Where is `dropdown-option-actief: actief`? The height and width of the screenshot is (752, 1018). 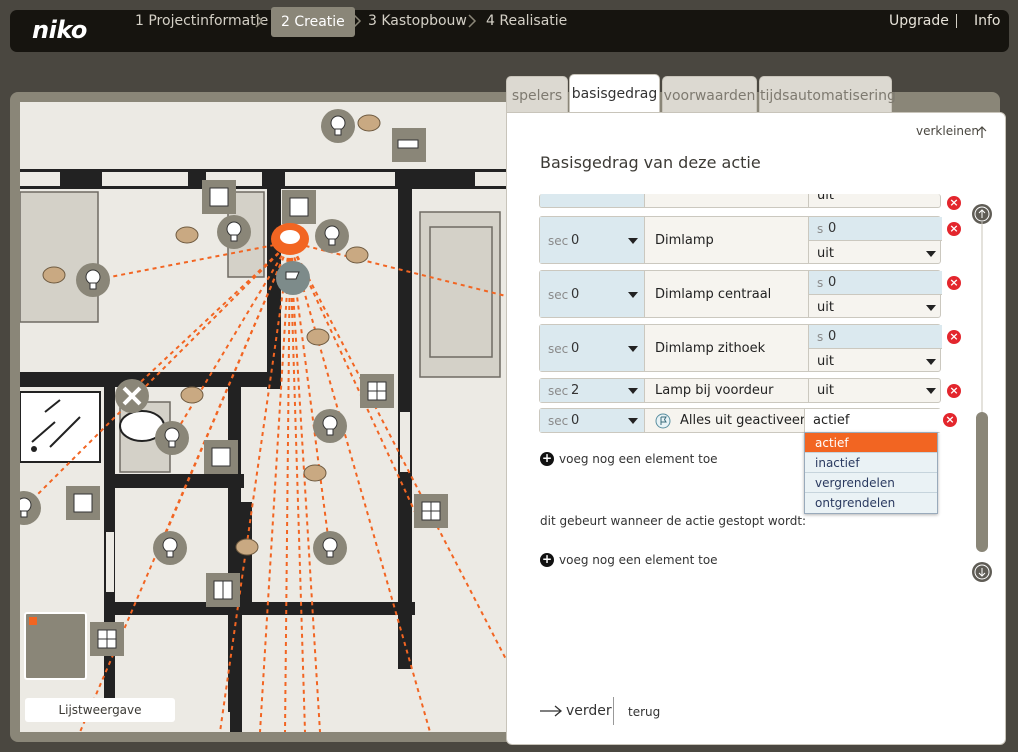 dropdown-option-actief: actief is located at coordinates (871, 443).